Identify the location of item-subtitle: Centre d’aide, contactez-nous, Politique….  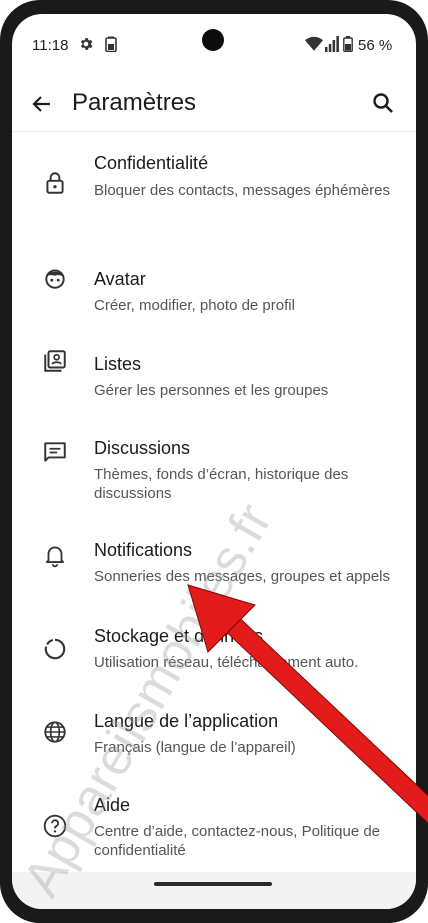
(237, 841).